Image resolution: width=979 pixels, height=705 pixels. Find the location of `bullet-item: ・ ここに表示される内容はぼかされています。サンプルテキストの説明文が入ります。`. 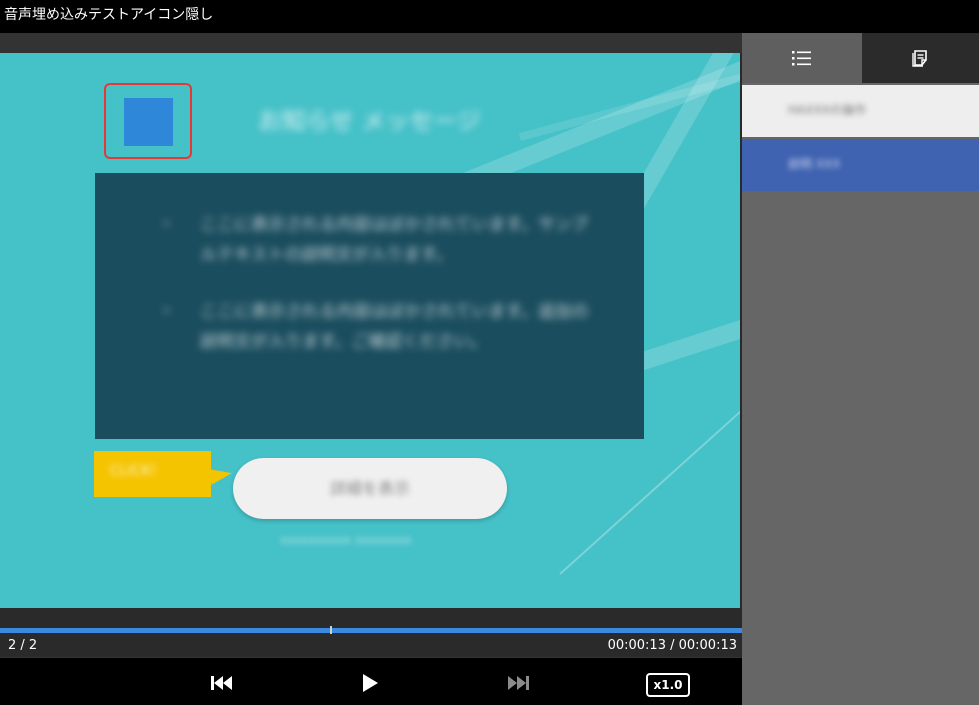

bullet-item: ・ ここに表示される内容はぼかされています。サンプルテキストの説明文が入ります。 is located at coordinates (379, 240).